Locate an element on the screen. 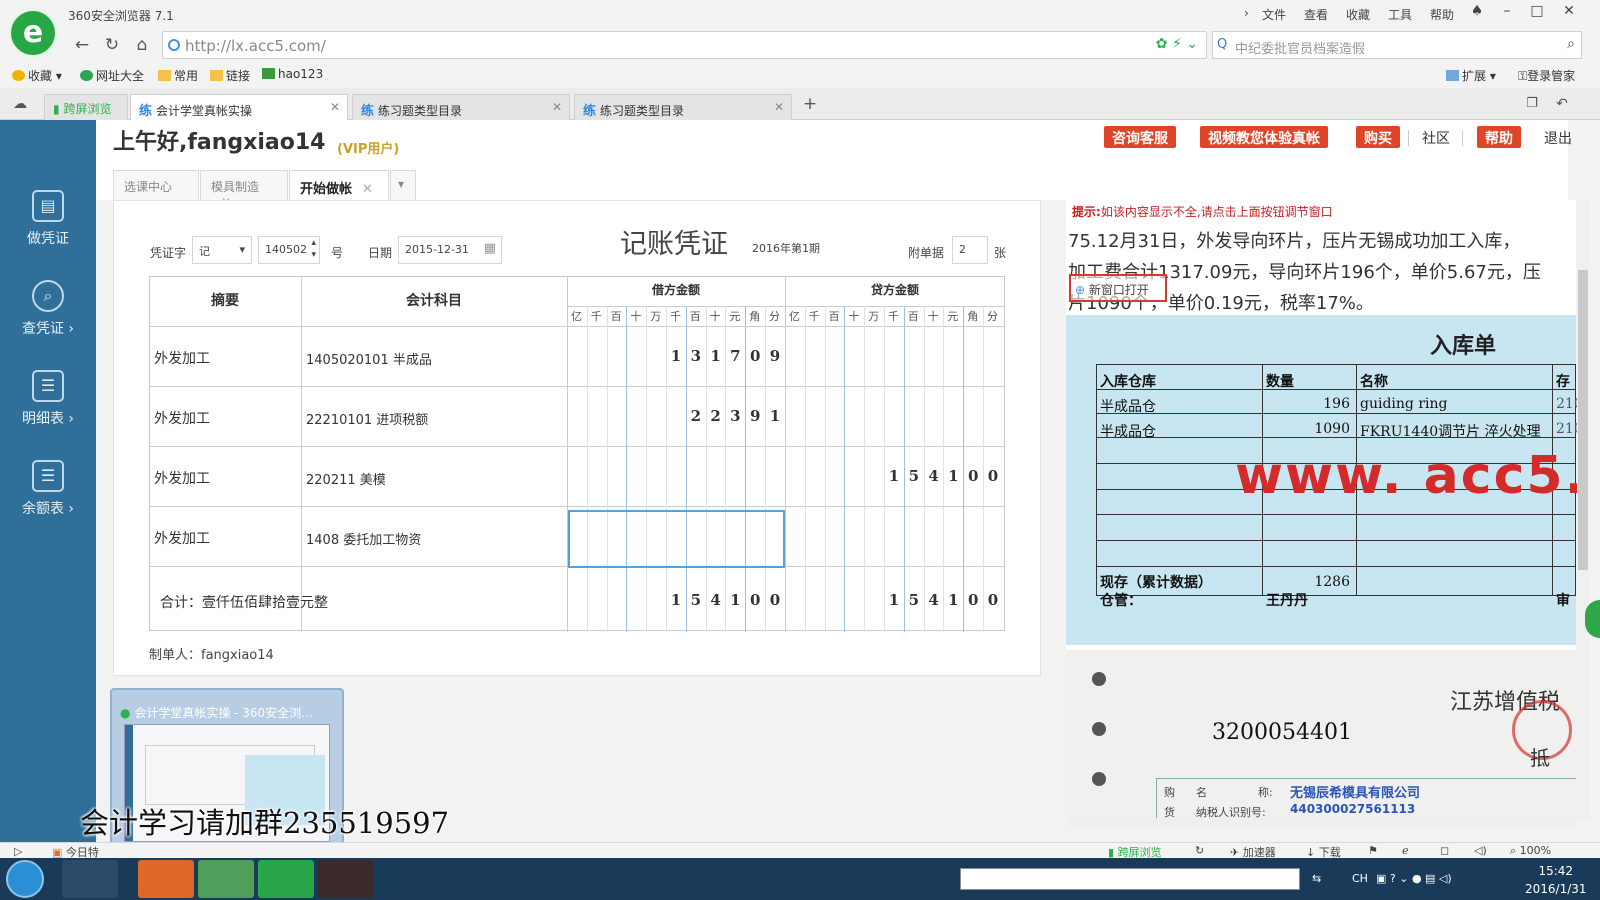 The width and height of the screenshot is (1600, 900). consult-service-button: 咨询客服 is located at coordinates (1140, 137).